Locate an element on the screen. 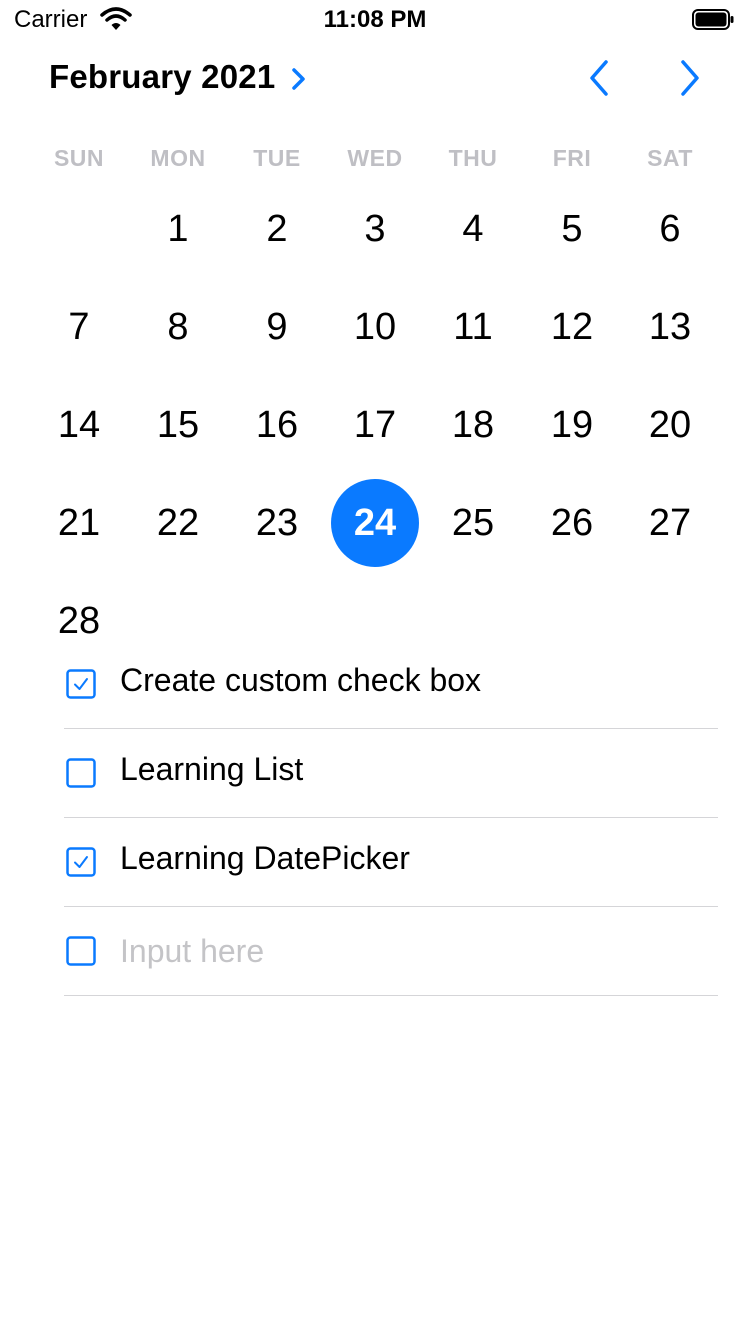 Image resolution: width=750 pixels, height=1334 pixels. calendar-day-label: 26 is located at coordinates (572, 522).